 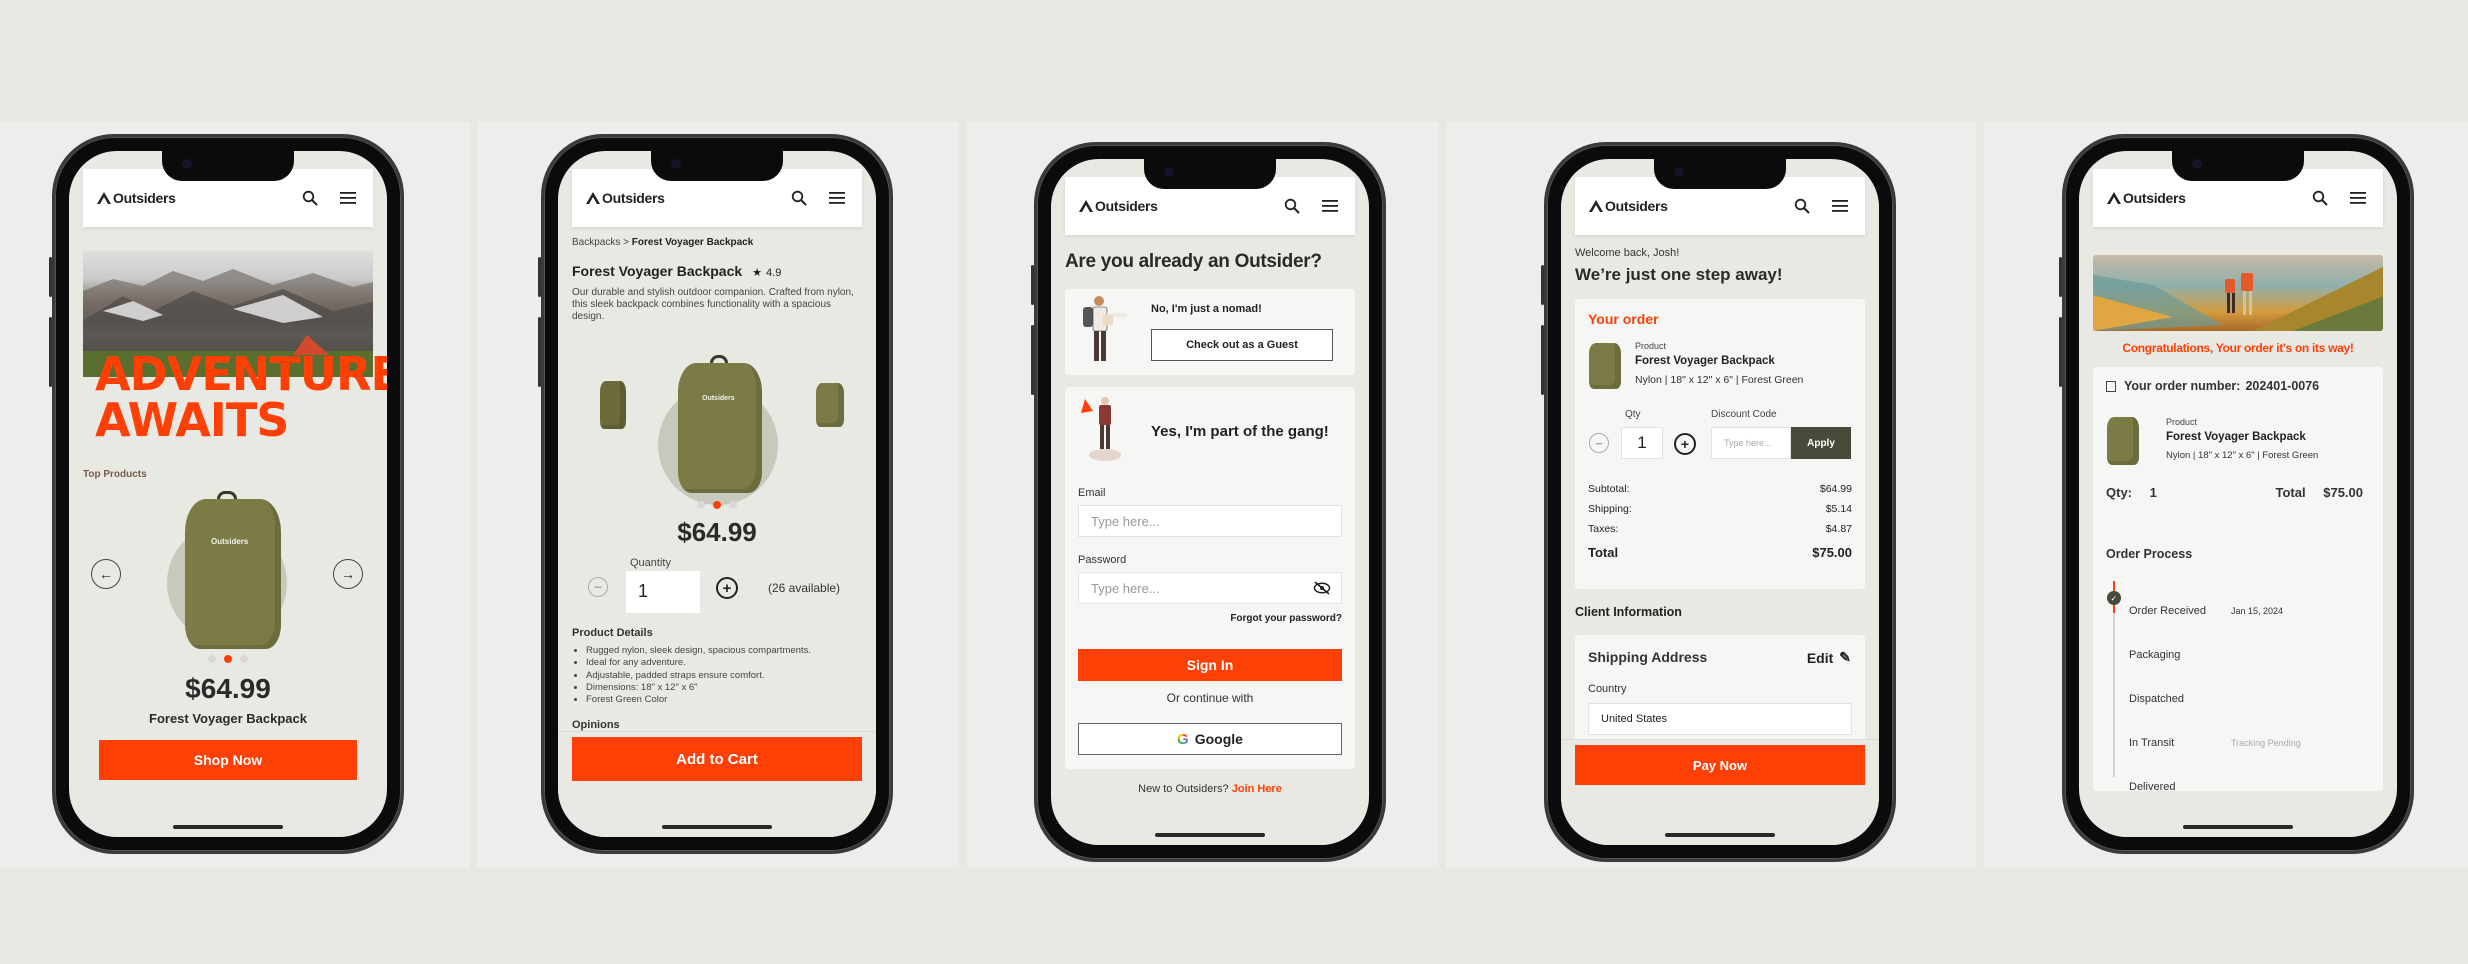 What do you see at coordinates (663, 592) in the screenshot?
I see `quantity-input: 1` at bounding box center [663, 592].